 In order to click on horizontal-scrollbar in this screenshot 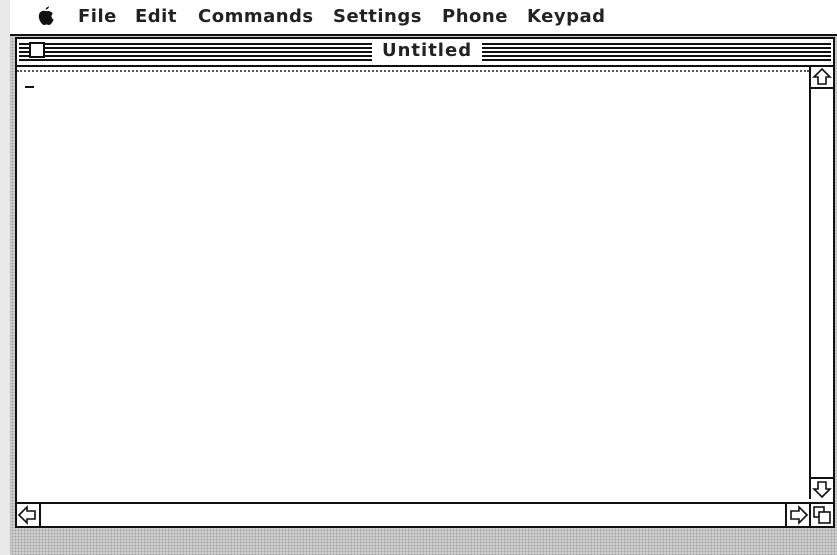, I will do `click(413, 514)`.